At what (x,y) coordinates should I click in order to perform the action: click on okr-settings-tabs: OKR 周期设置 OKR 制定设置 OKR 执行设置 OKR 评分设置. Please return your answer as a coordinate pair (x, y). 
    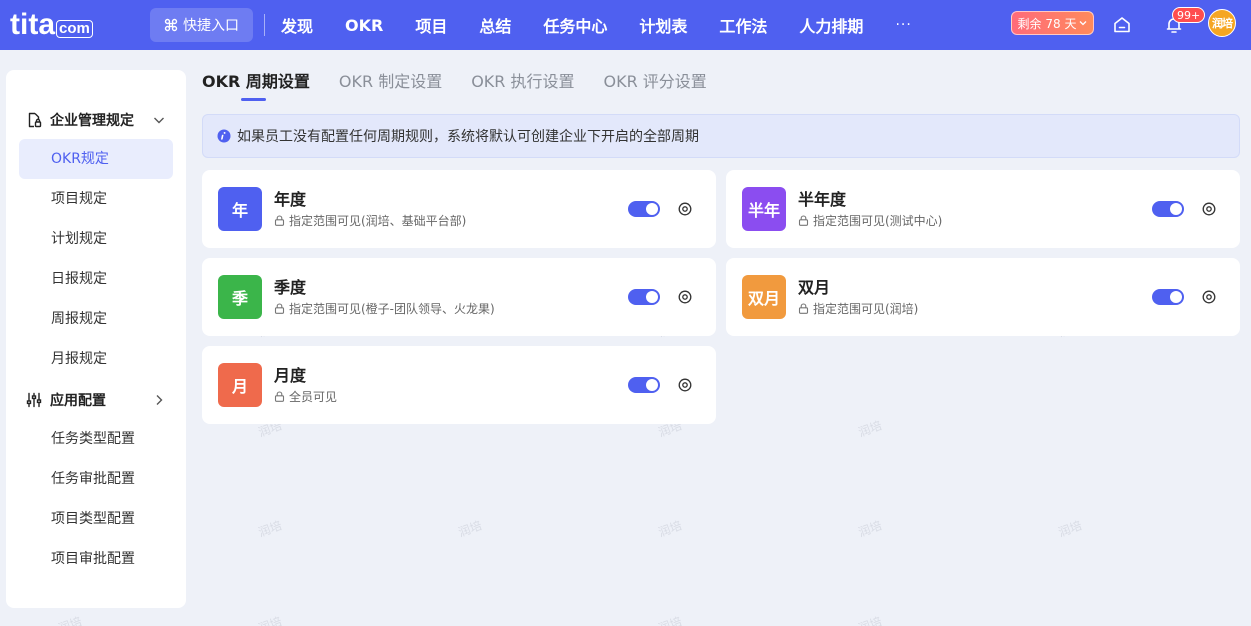
    Looking at the image, I should click on (469, 82).